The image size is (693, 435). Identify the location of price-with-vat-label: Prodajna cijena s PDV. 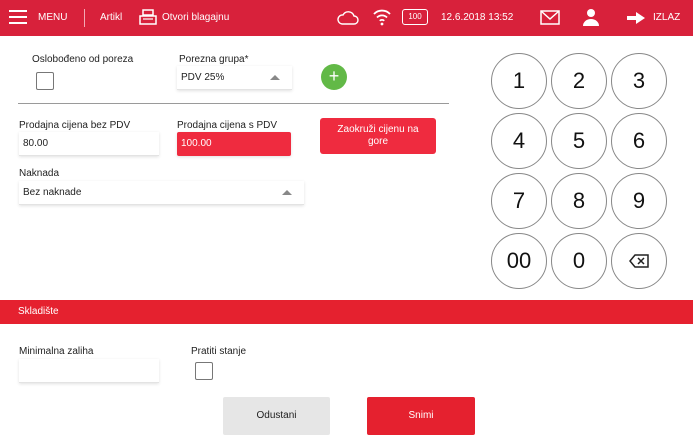
(227, 125).